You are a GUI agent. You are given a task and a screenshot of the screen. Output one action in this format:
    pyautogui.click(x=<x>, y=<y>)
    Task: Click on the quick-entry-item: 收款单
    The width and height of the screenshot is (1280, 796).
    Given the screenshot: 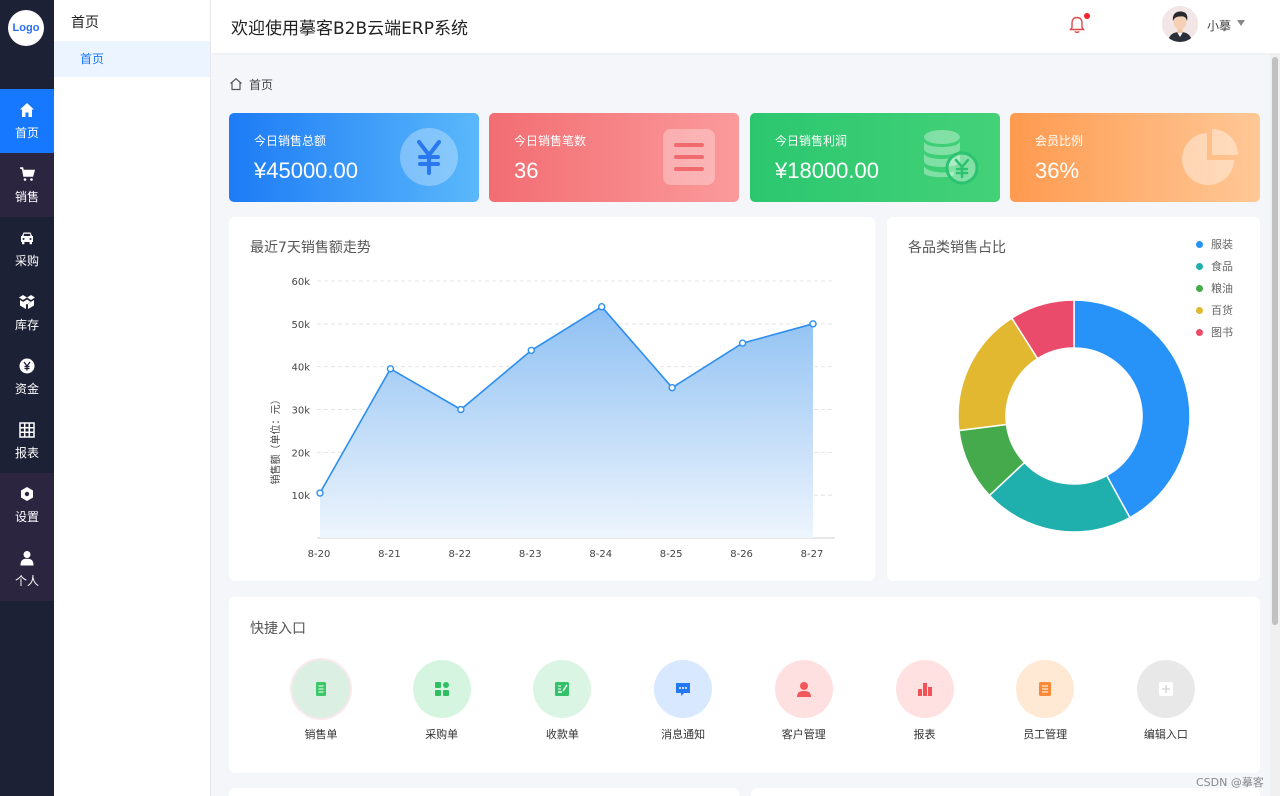 What is the action you would take?
    pyautogui.click(x=562, y=701)
    